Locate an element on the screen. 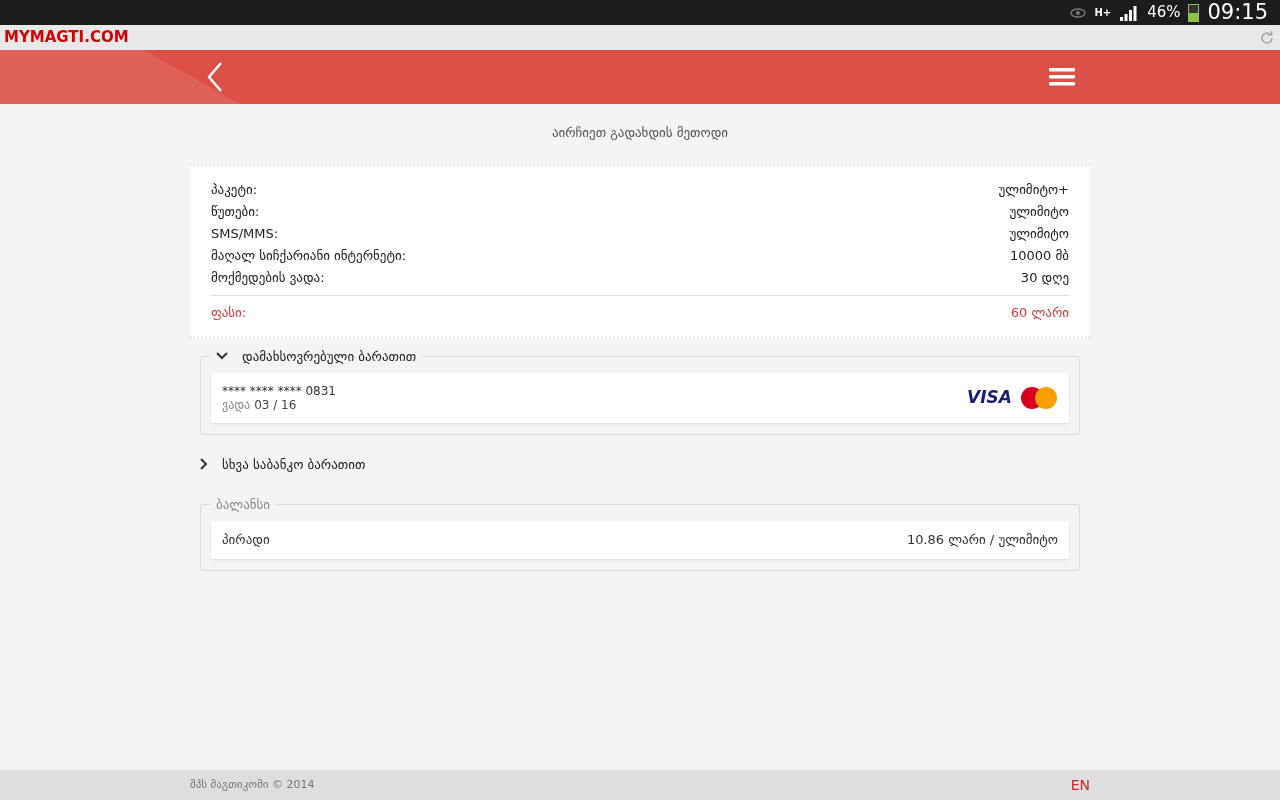 This screenshot has height=800, width=1280. card-number: **** **** **** 0831 is located at coordinates (279, 390).